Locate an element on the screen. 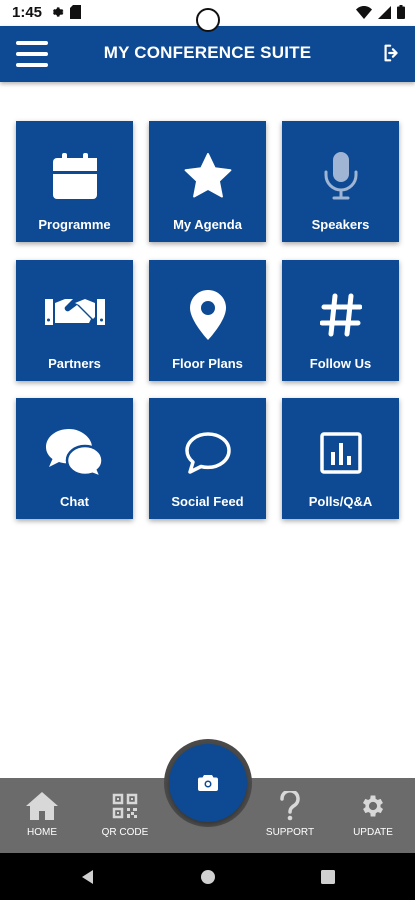  tile-label: Social Feed is located at coordinates (207, 501).